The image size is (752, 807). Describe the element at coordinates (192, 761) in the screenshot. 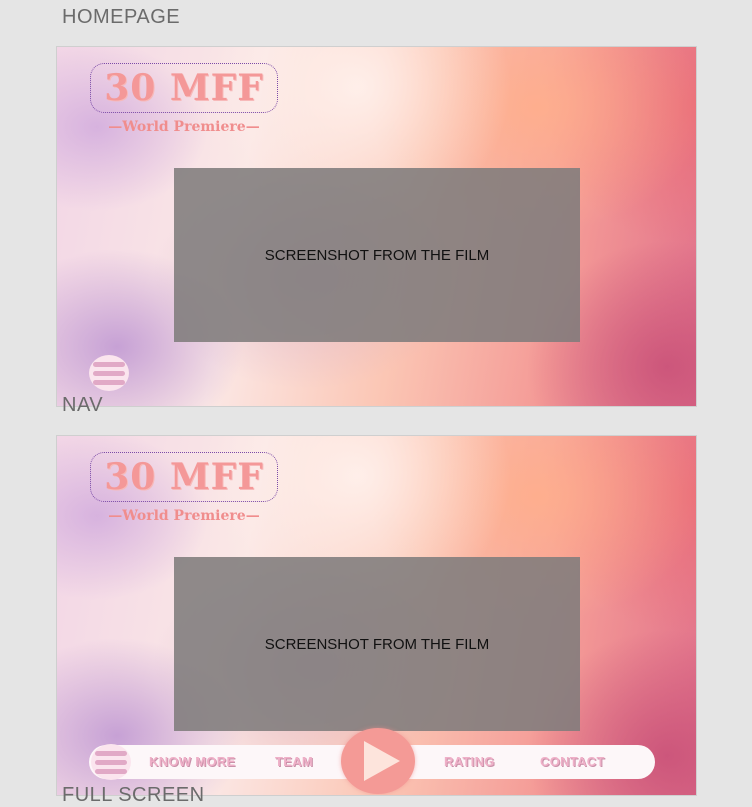

I see `nav-link-know-more: KNOW MORE` at that location.